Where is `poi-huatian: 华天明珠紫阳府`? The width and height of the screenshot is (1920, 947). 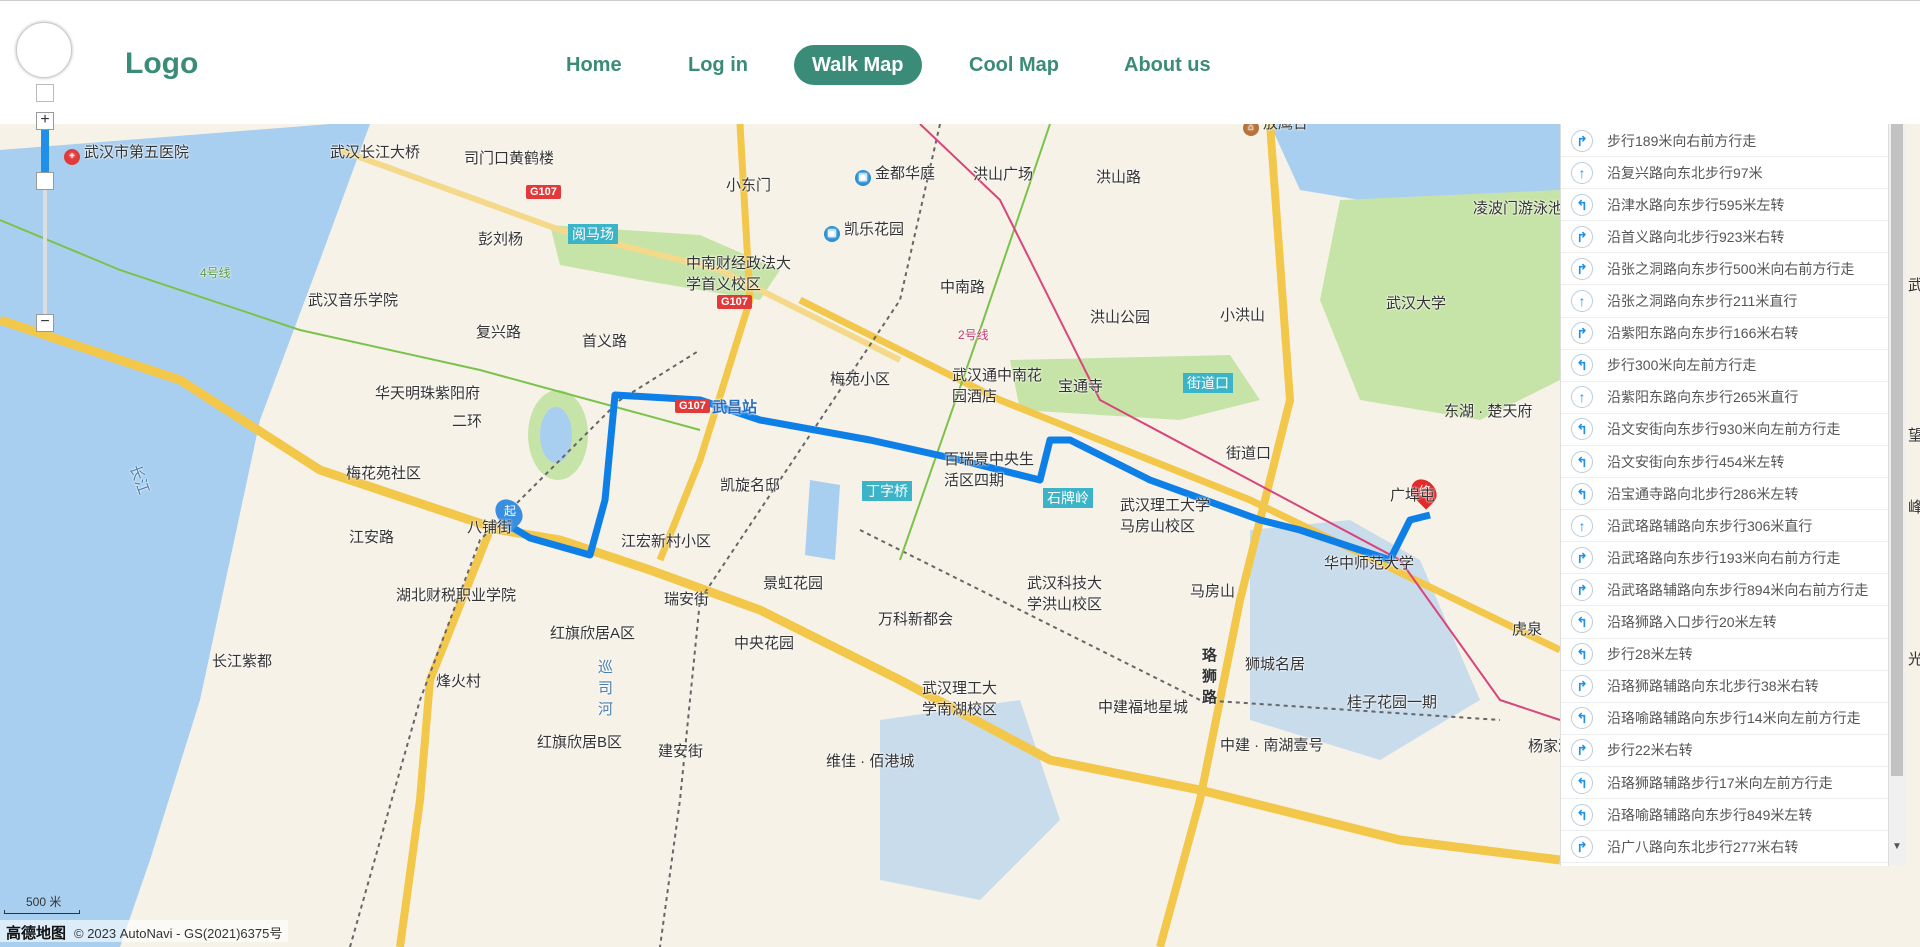 poi-huatian: 华天明珠紫阳府 is located at coordinates (427, 392).